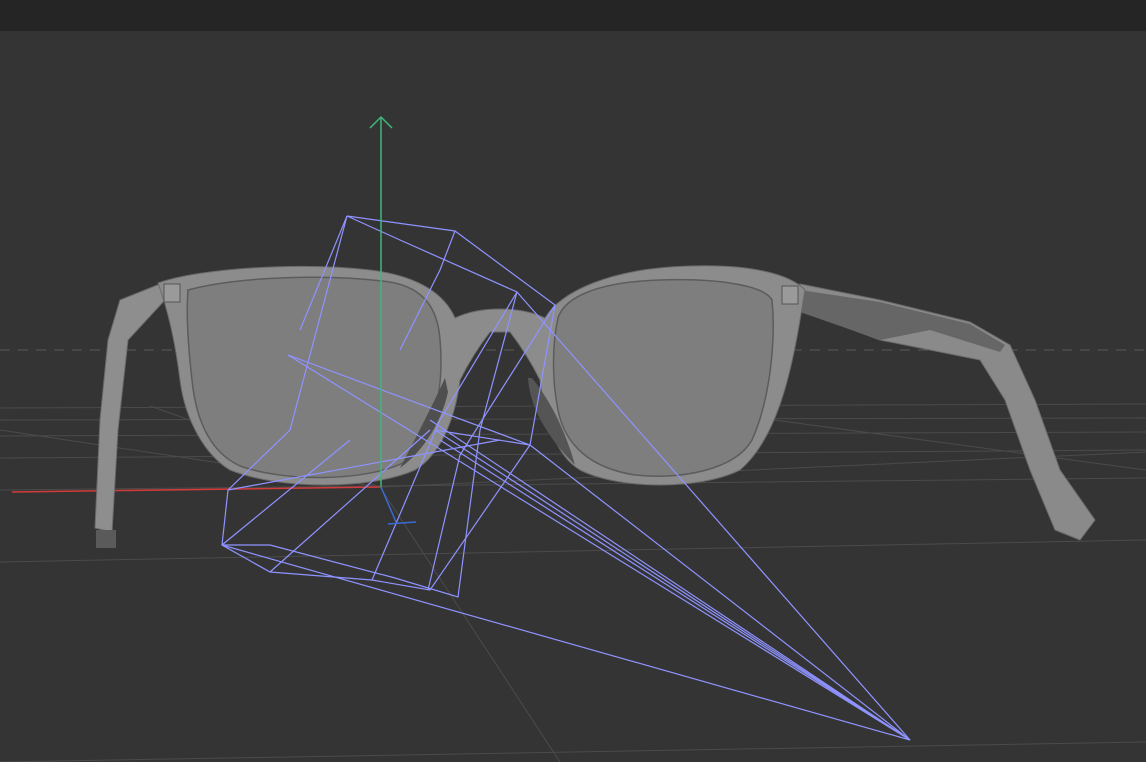  What do you see at coordinates (388, 504) in the screenshot?
I see `z-axis-line` at bounding box center [388, 504].